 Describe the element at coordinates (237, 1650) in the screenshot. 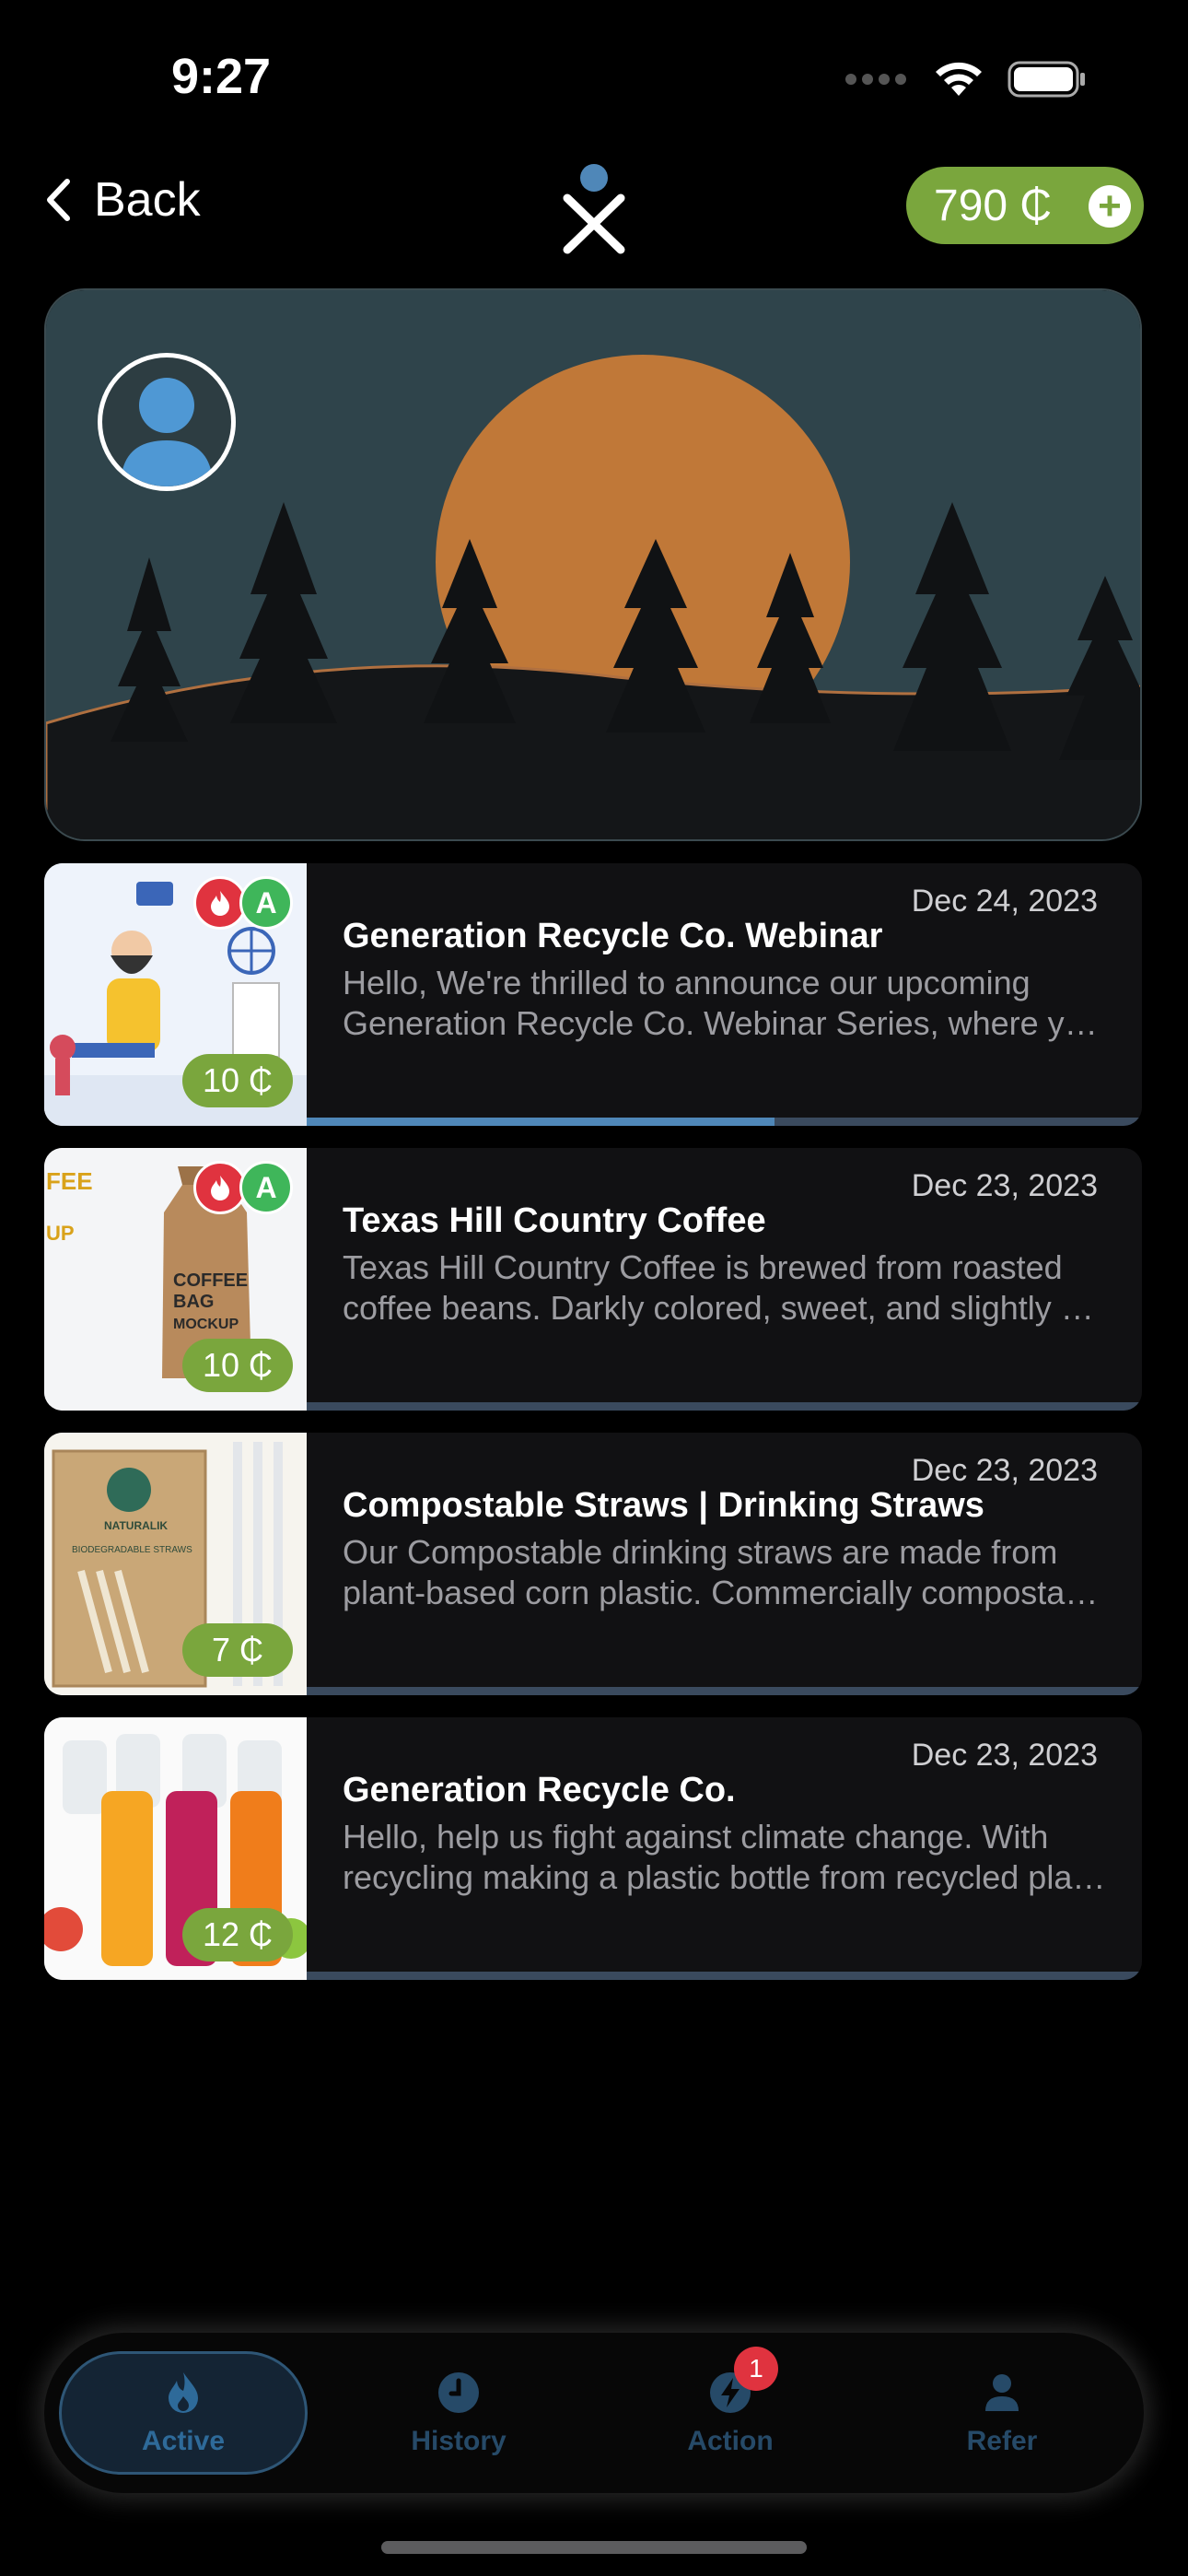

I see `reward-badge: 7 ₵` at that location.